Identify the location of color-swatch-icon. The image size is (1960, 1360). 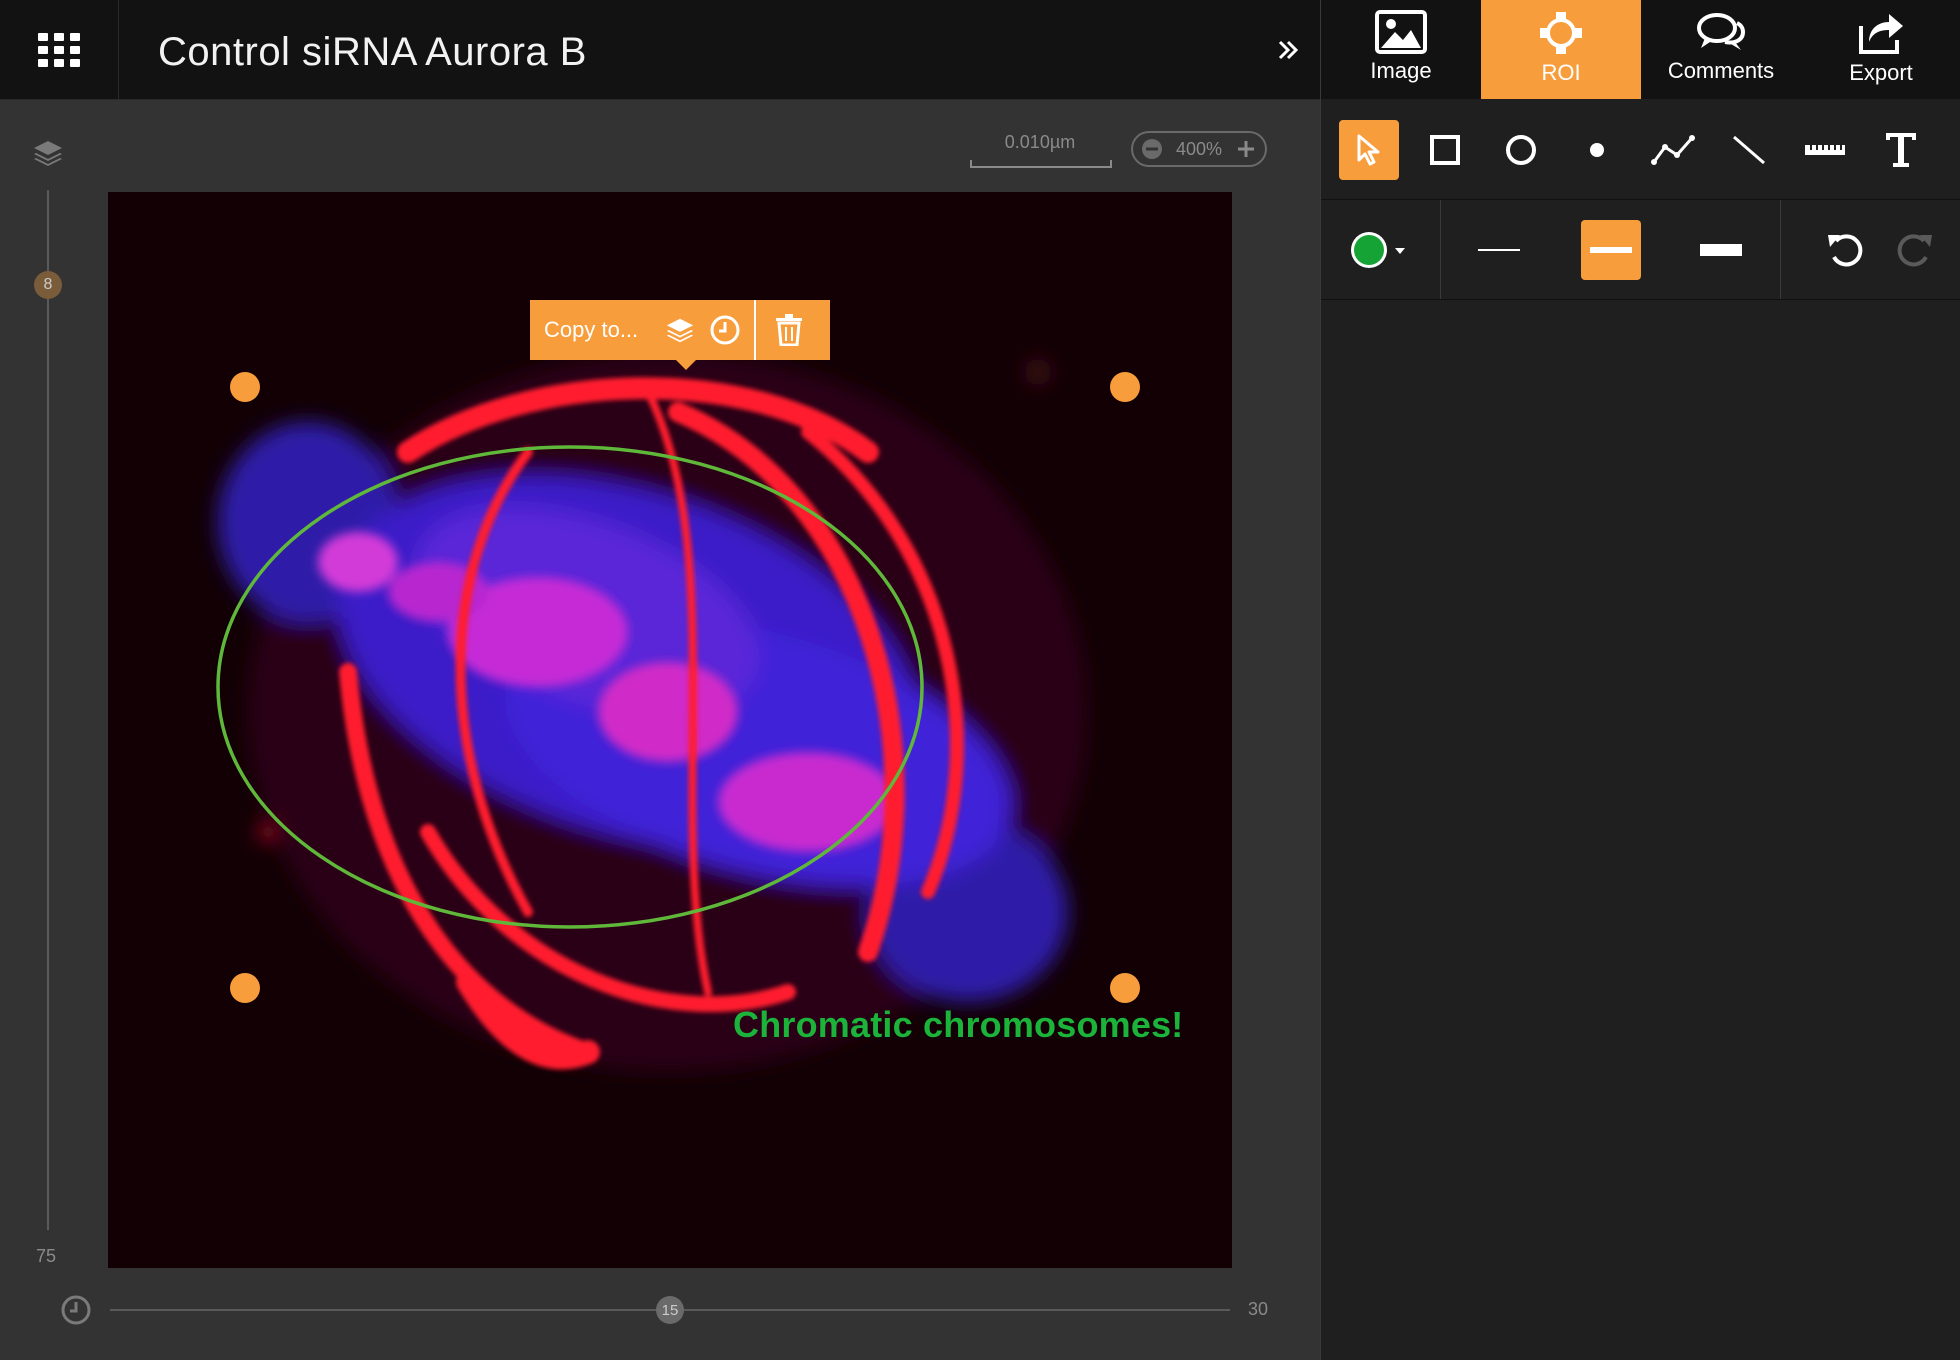
(1378, 250).